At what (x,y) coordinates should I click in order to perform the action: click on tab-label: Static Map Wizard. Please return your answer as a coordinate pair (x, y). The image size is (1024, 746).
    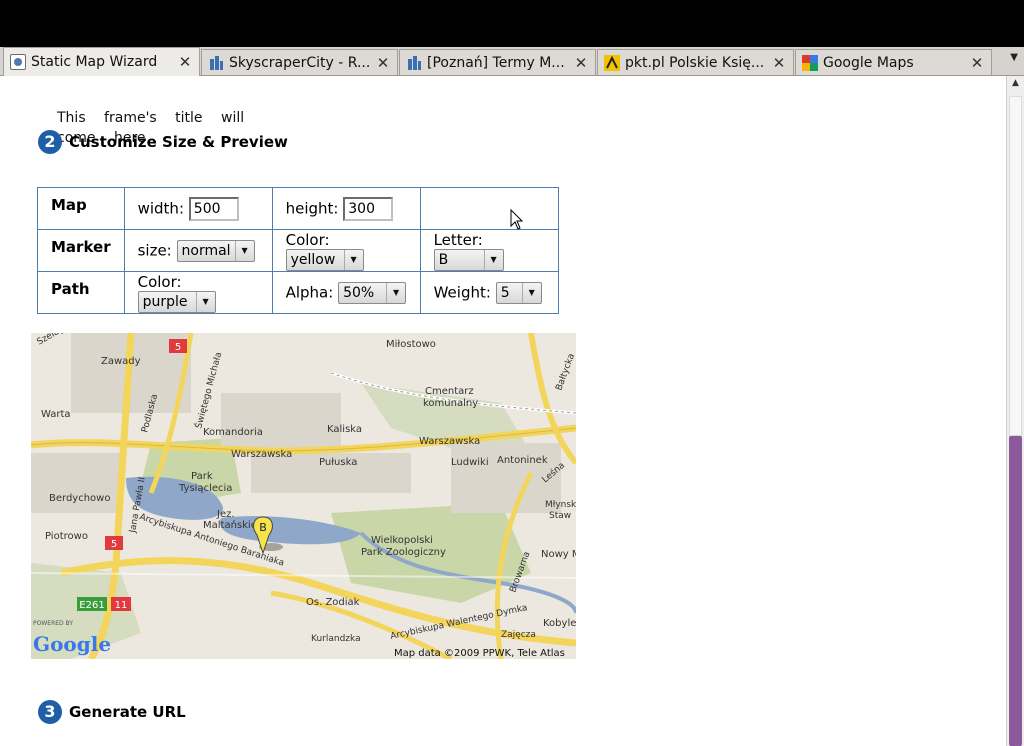
    Looking at the image, I should click on (94, 62).